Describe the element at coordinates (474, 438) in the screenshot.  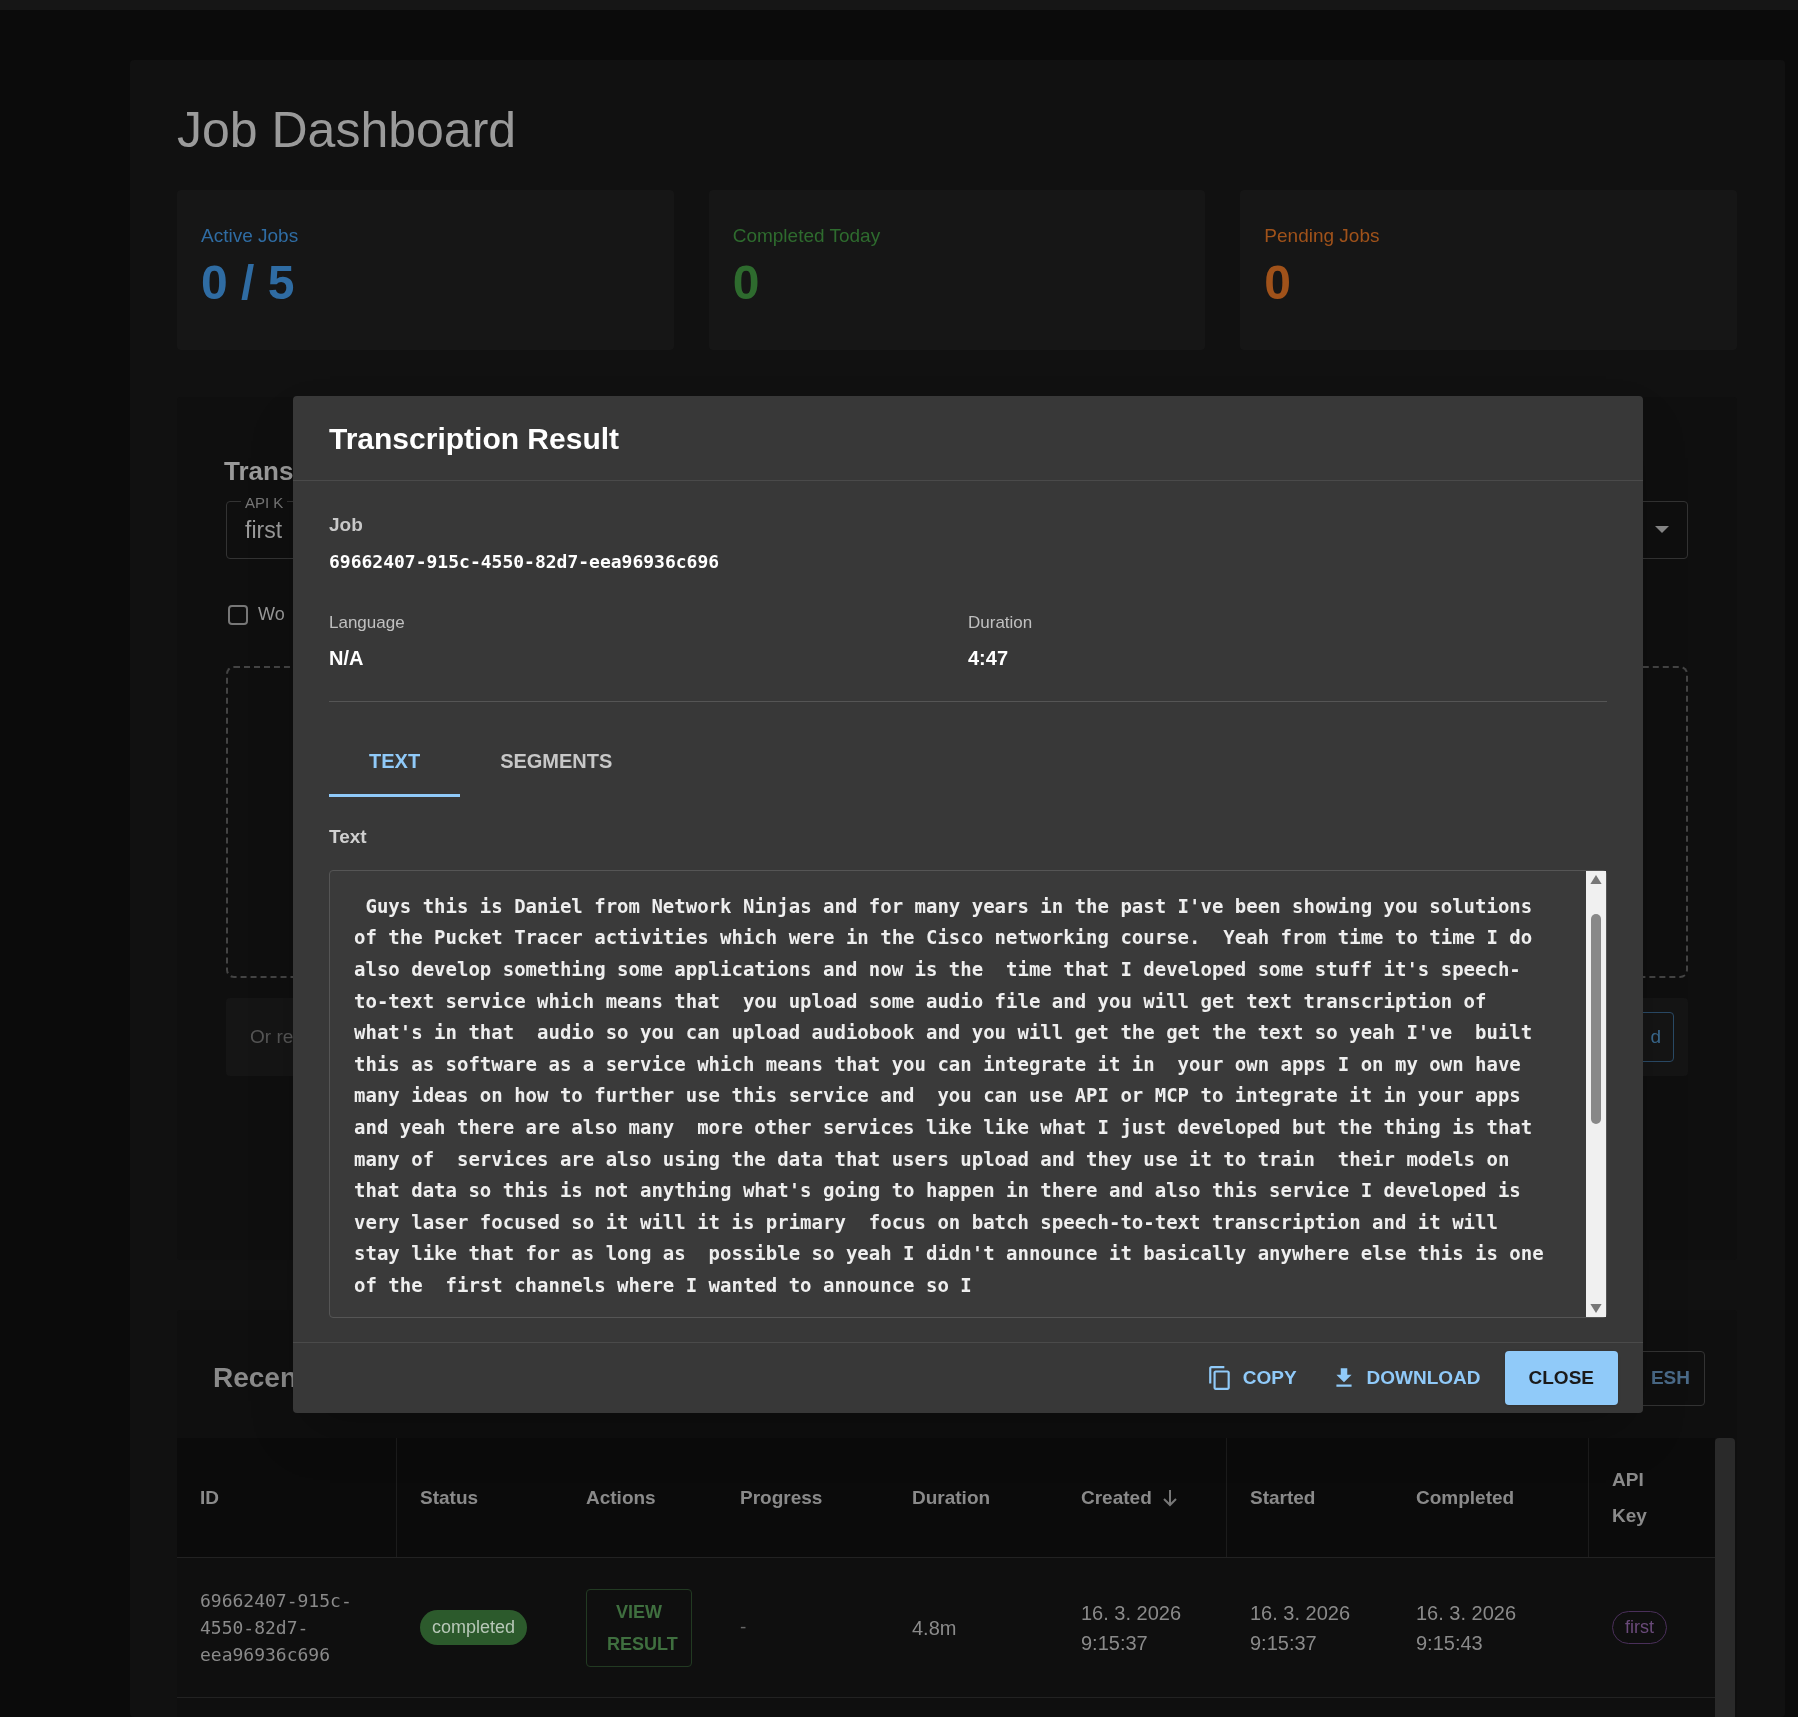
I see `dialog-title: Transcription Result` at that location.